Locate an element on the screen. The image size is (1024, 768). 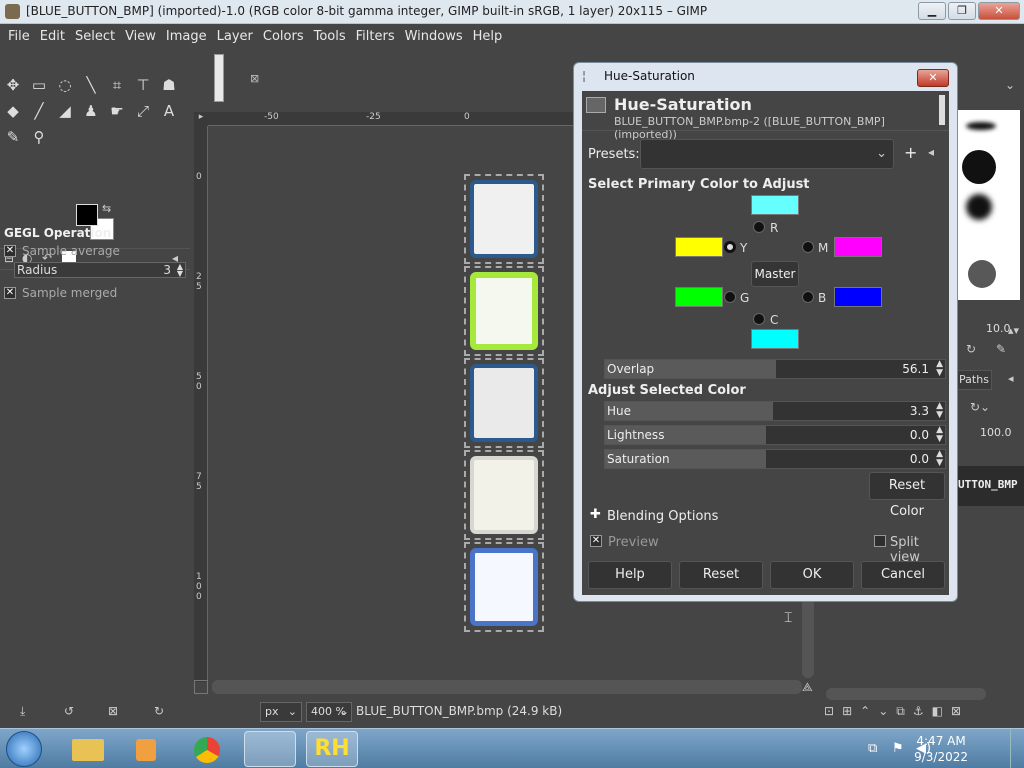
mode-icon: ↻⌄ is located at coordinates (980, 407).